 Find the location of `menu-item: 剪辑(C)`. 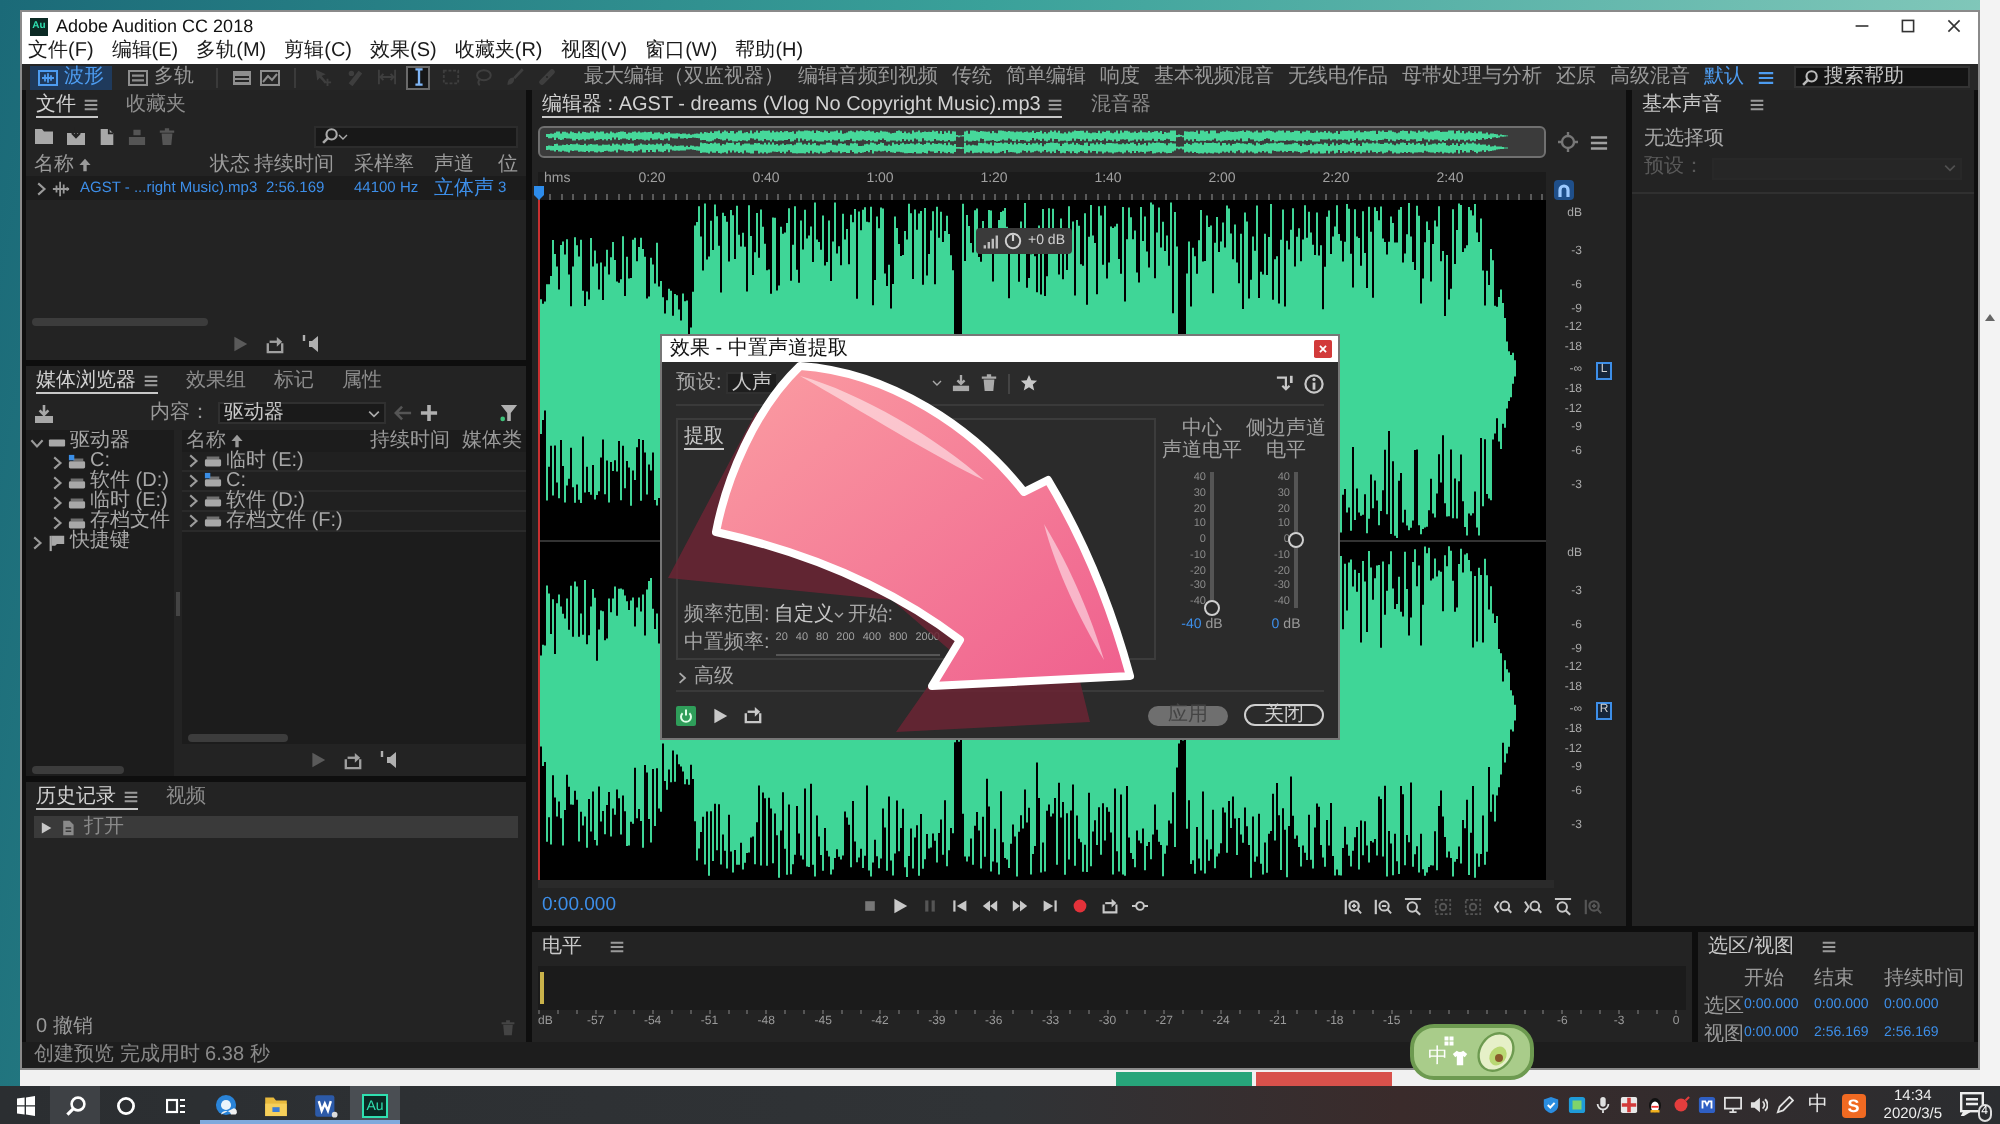

menu-item: 剪辑(C) is located at coordinates (318, 52).